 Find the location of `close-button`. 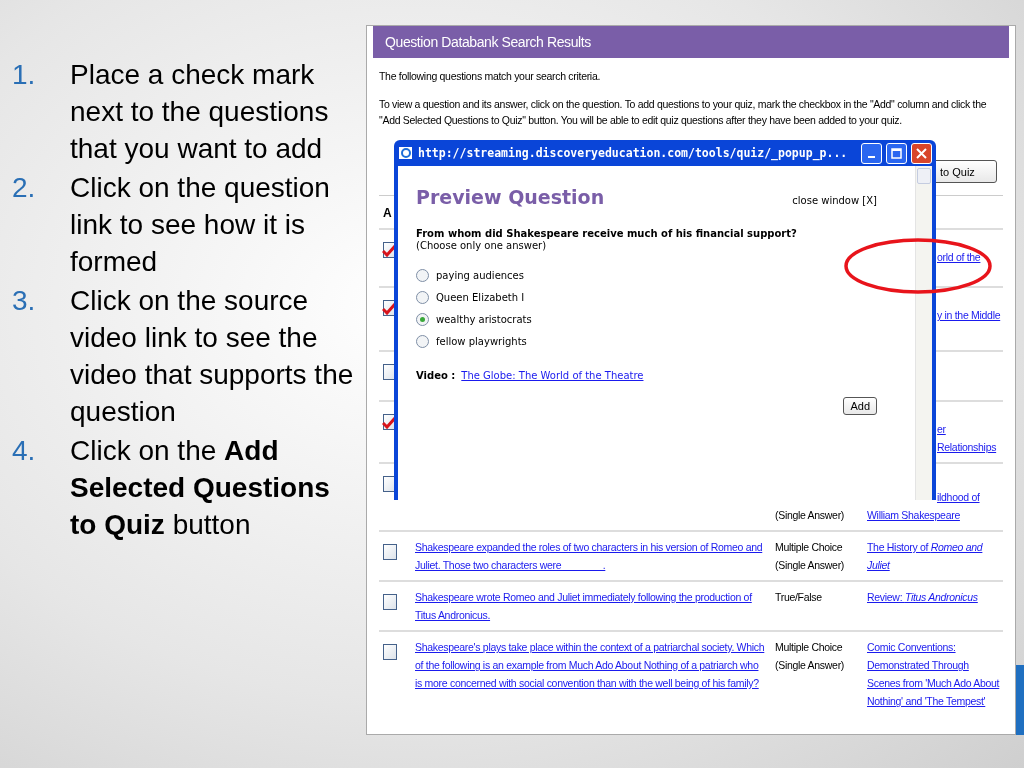

close-button is located at coordinates (921, 153).